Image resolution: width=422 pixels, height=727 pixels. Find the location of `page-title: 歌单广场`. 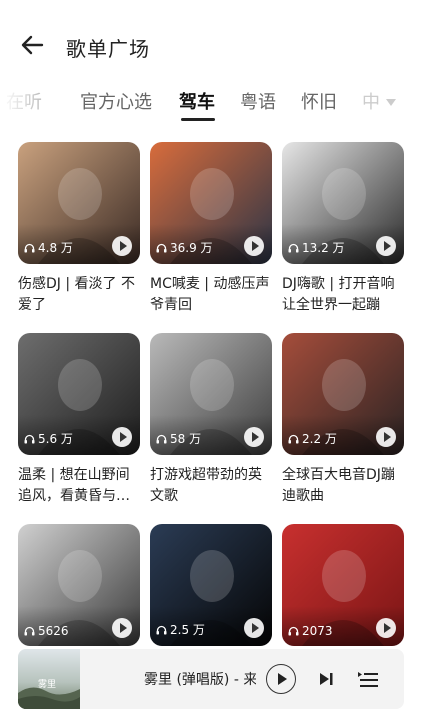

page-title: 歌单广场 is located at coordinates (108, 49).